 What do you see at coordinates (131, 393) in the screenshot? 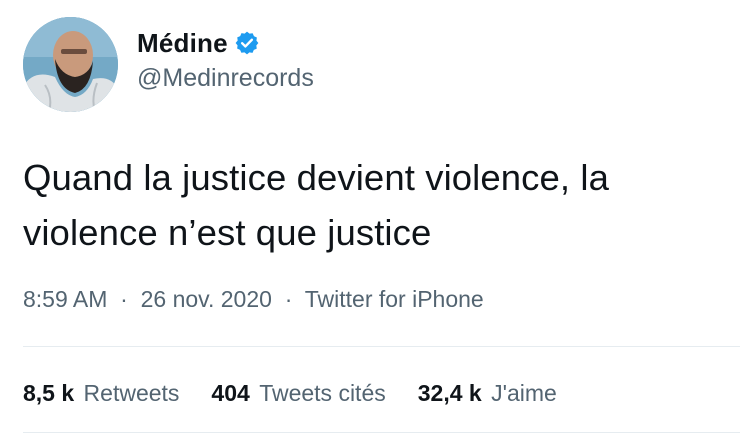
I see `retweets-label: Retweets` at bounding box center [131, 393].